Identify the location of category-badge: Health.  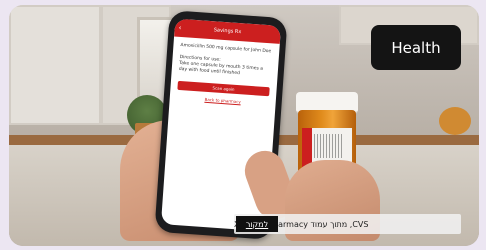
(416, 47).